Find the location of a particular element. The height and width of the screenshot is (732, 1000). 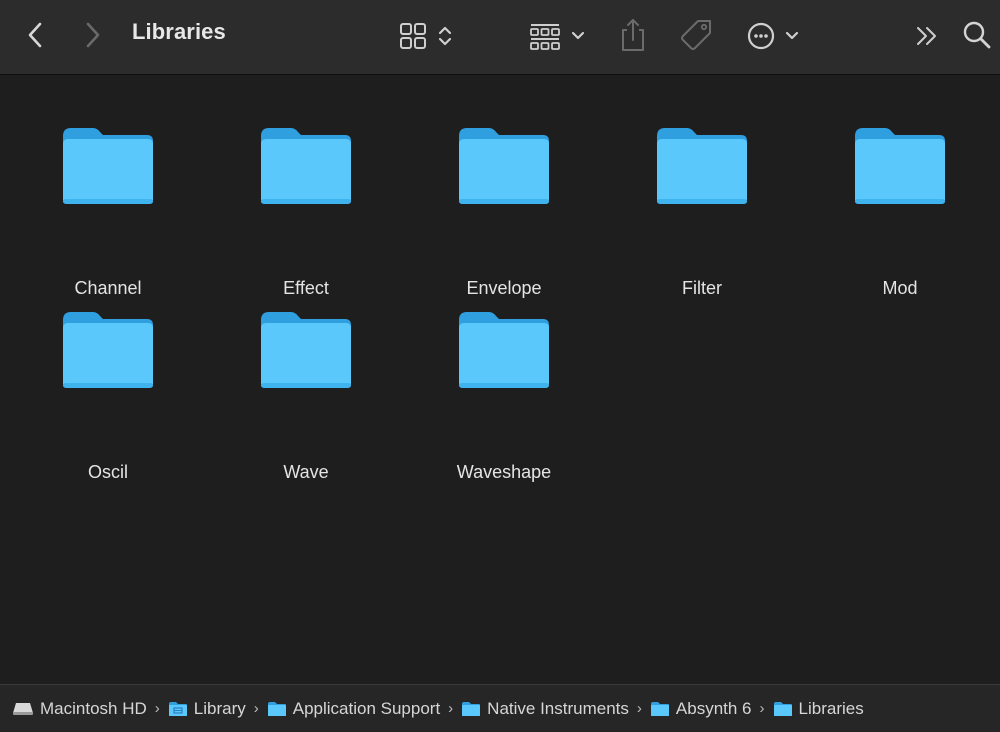

forward-button is located at coordinates (93, 35).